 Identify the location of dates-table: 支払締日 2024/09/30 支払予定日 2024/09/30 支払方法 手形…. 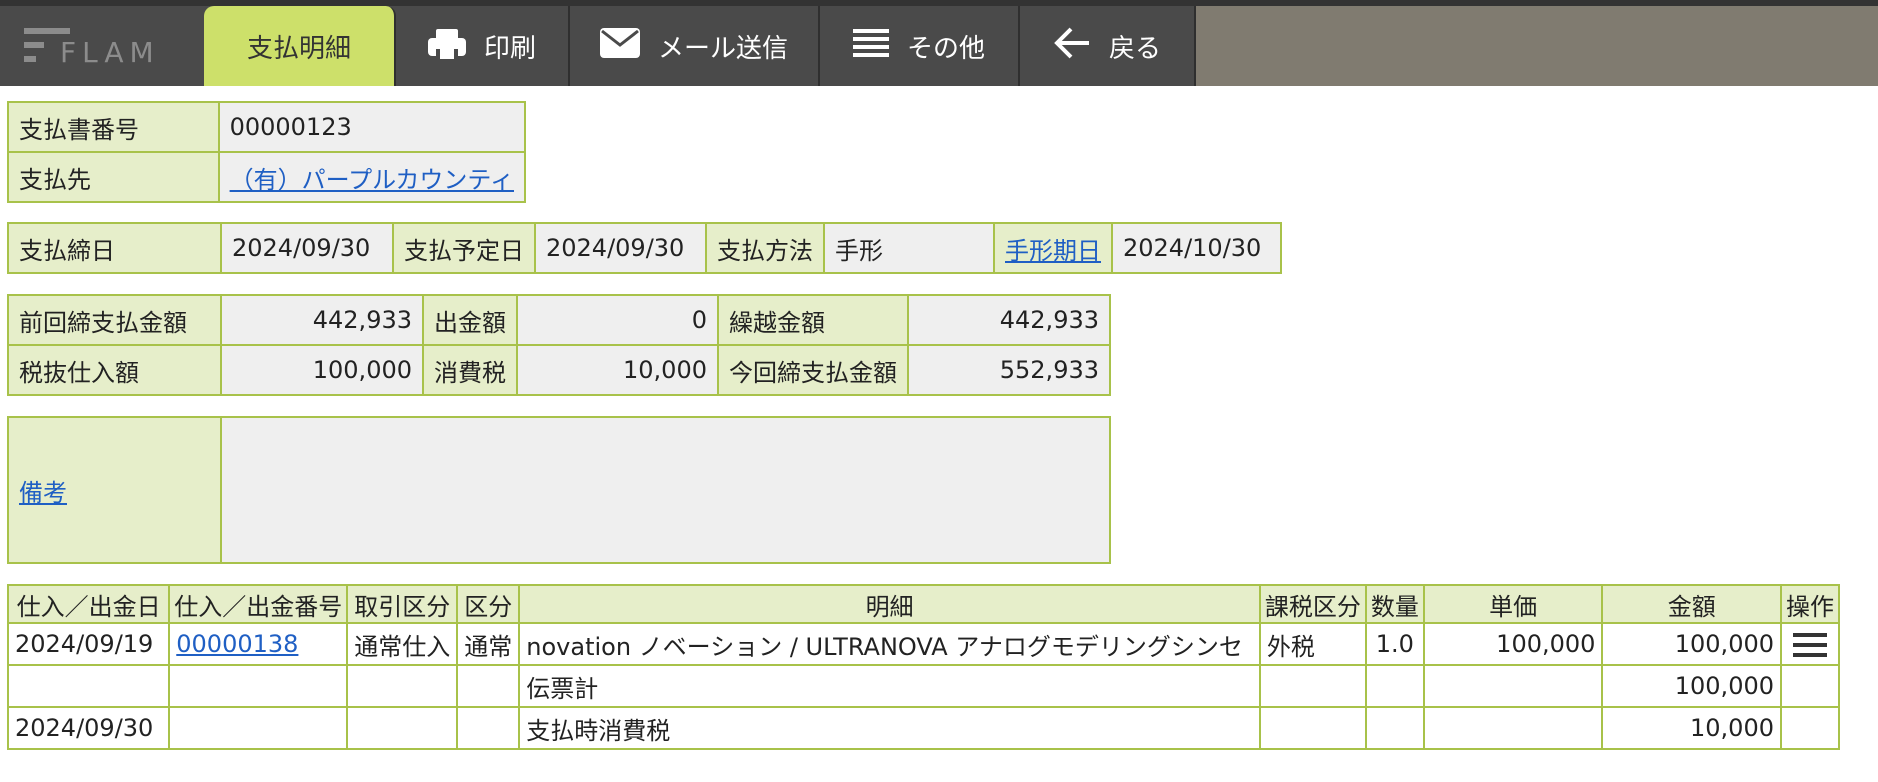
(644, 248).